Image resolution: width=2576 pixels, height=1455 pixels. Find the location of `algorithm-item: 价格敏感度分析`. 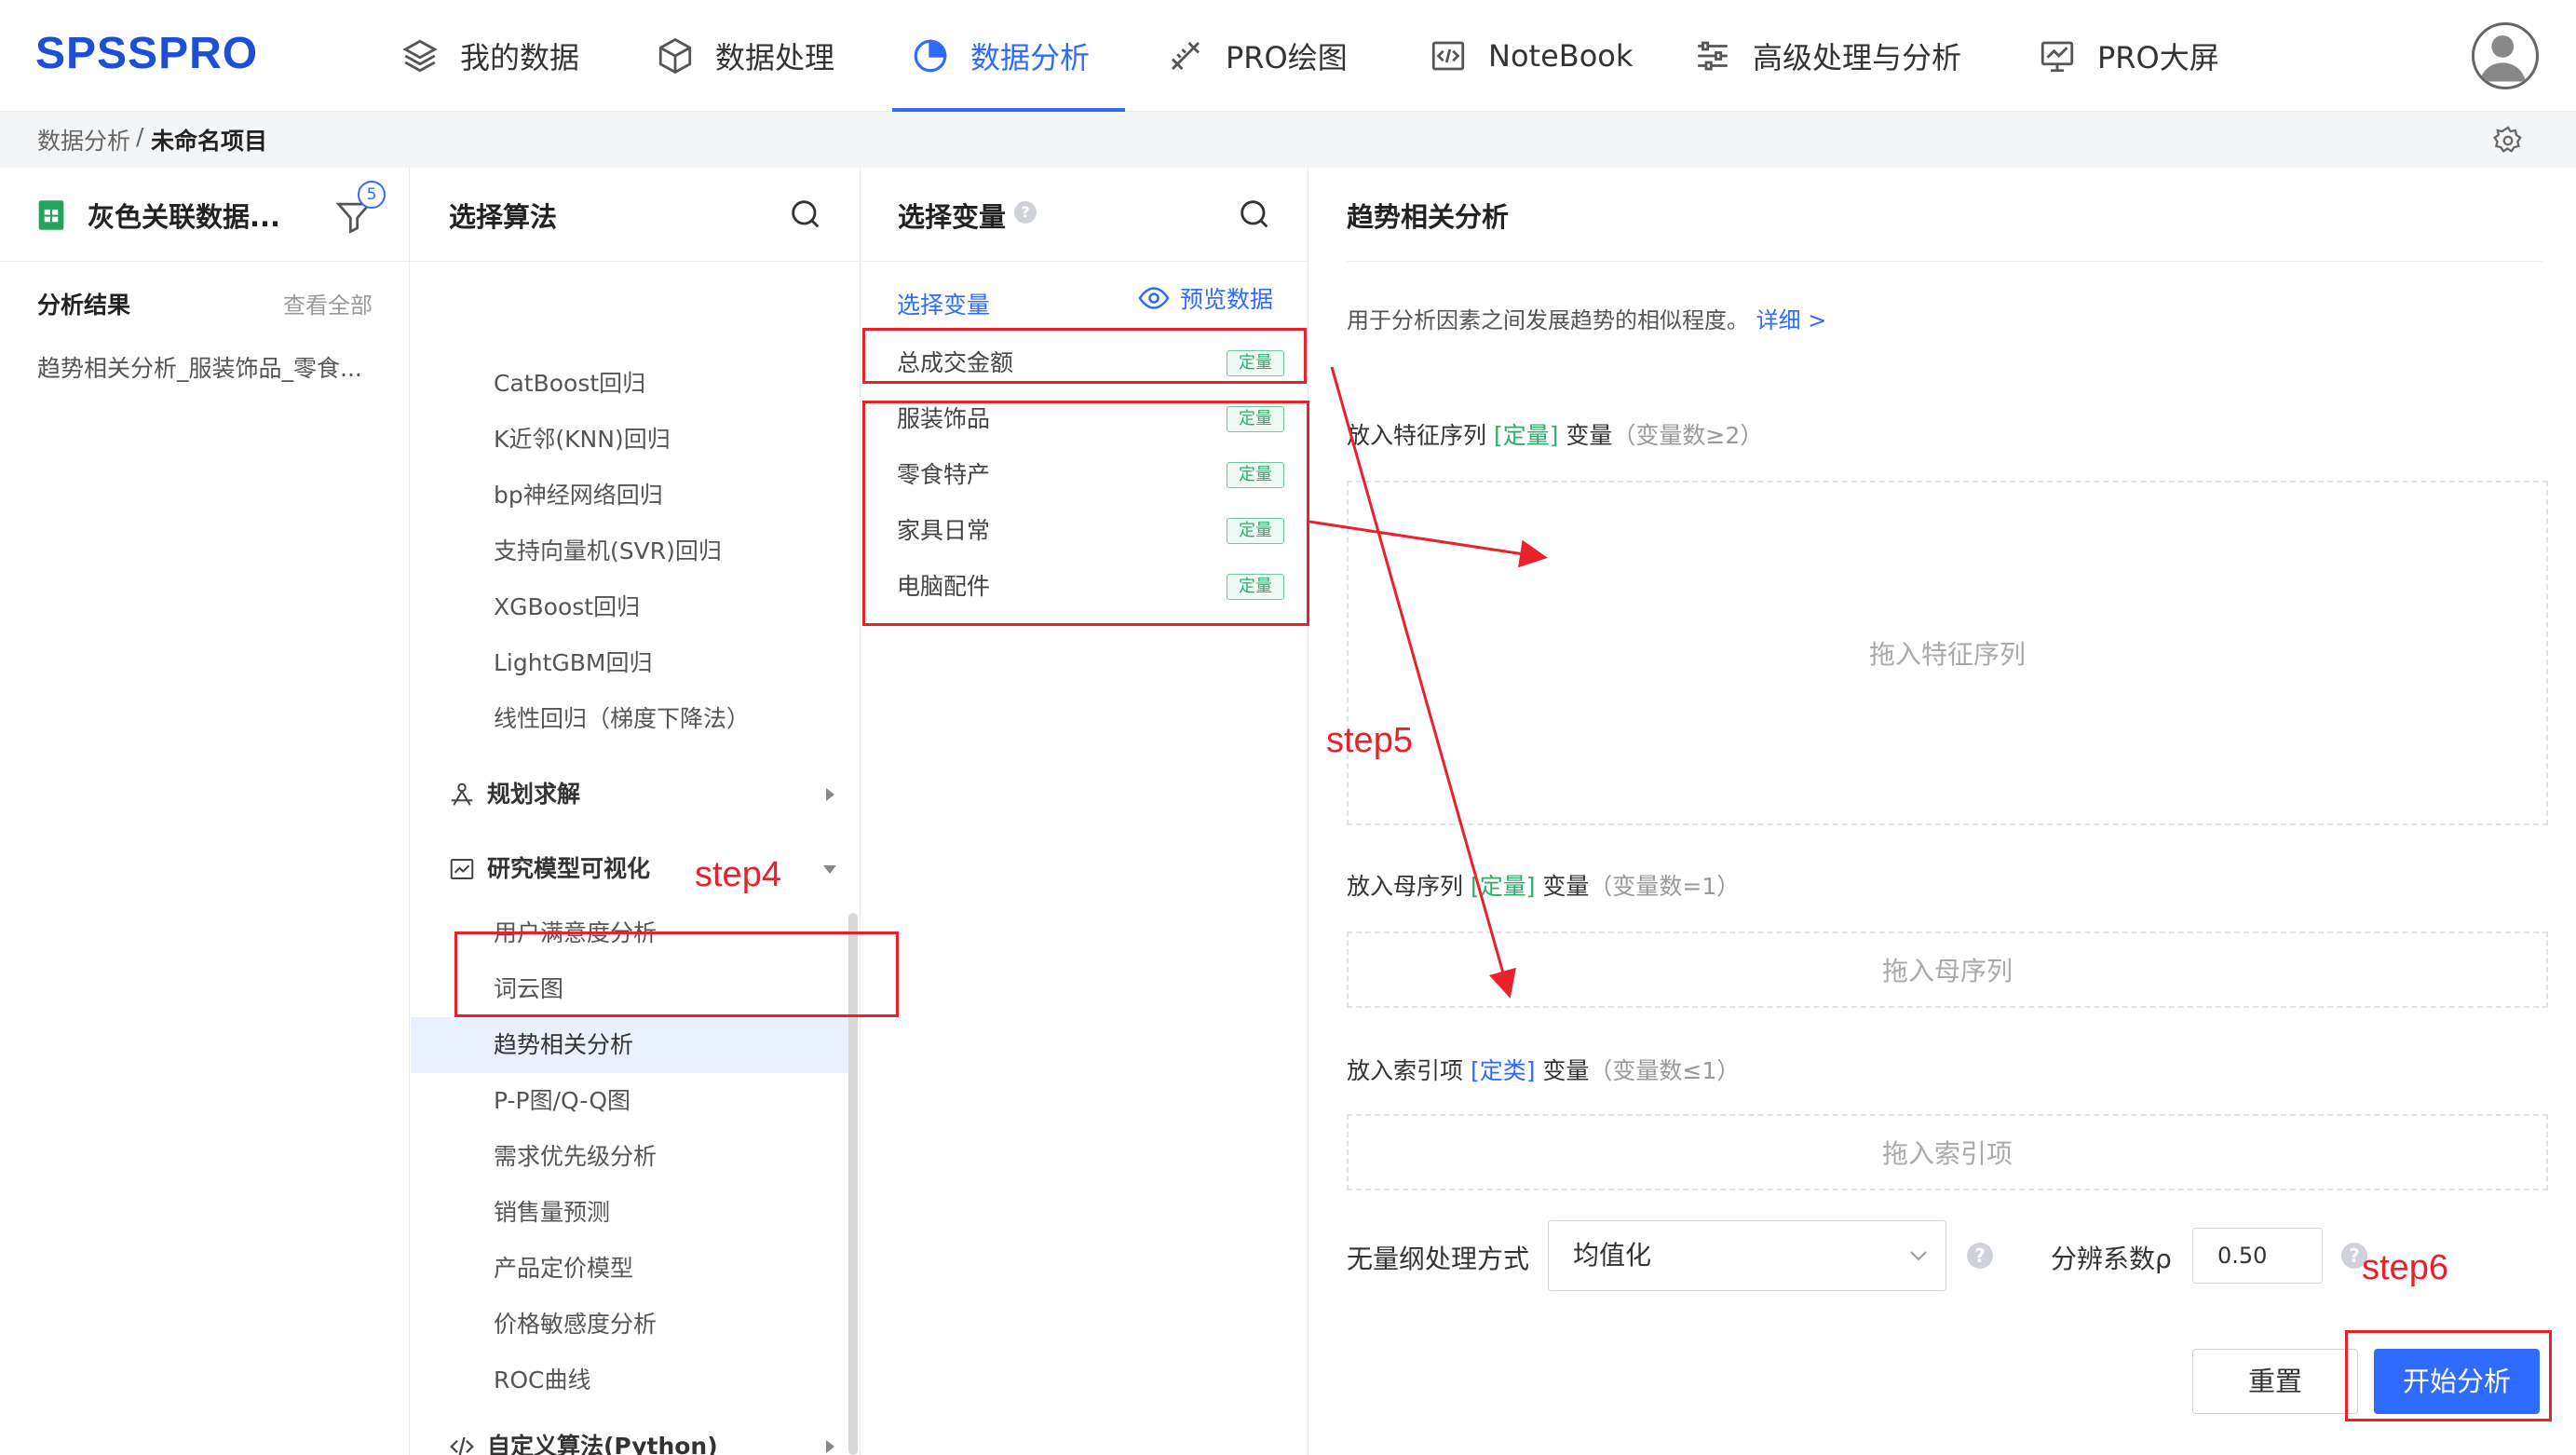

algorithm-item: 价格敏感度分析 is located at coordinates (629, 1325).